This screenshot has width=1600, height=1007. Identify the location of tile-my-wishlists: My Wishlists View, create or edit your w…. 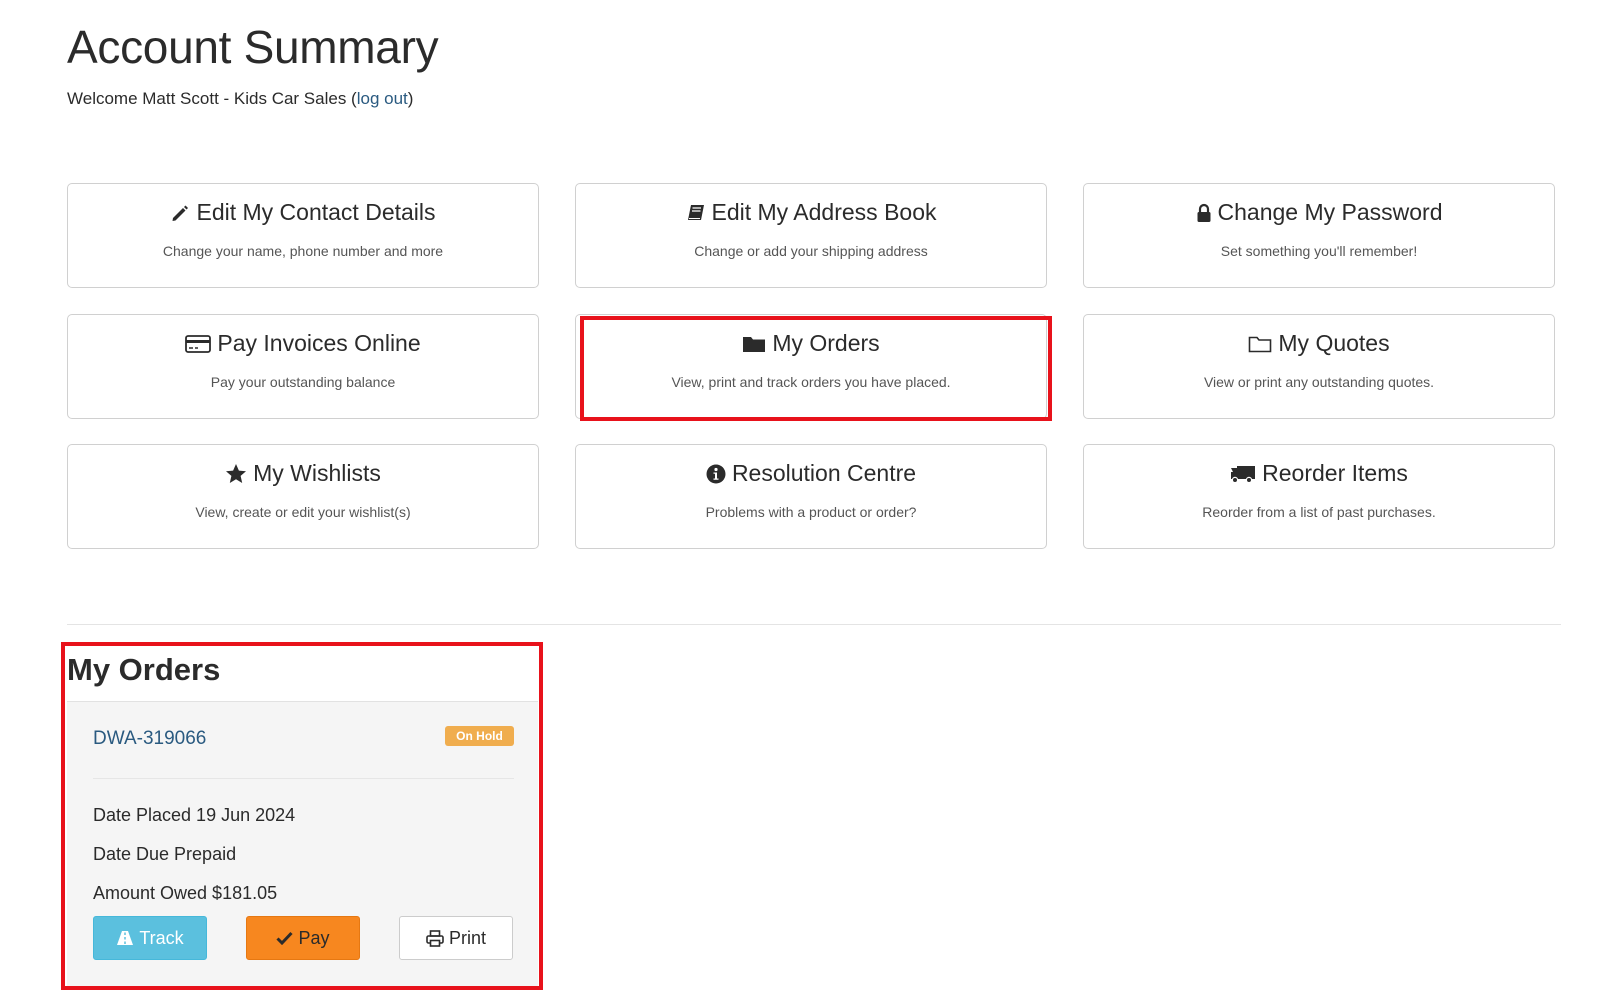
(303, 496).